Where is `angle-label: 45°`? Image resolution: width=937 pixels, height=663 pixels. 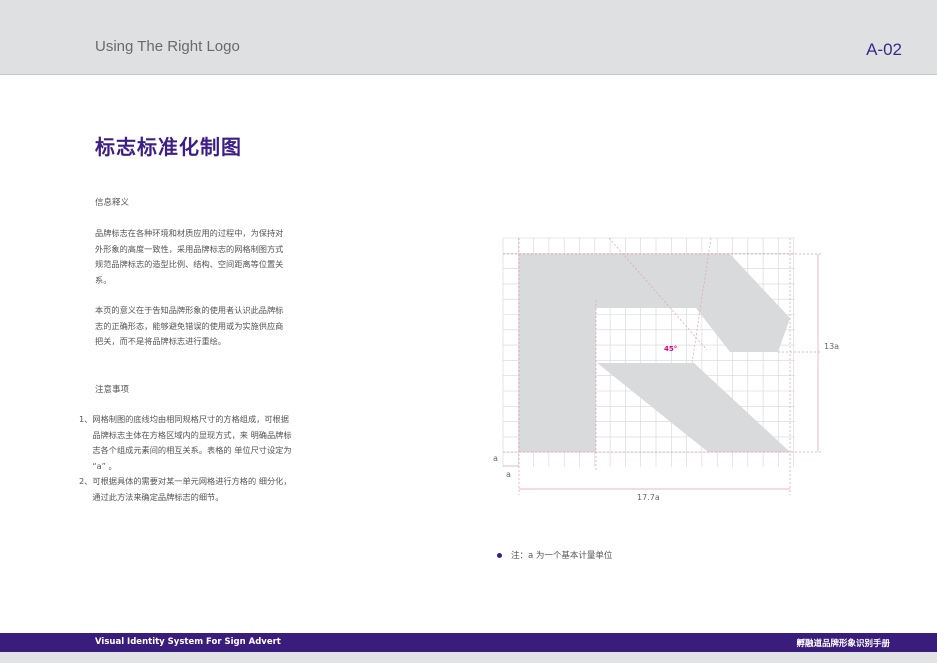 angle-label: 45° is located at coordinates (670, 349).